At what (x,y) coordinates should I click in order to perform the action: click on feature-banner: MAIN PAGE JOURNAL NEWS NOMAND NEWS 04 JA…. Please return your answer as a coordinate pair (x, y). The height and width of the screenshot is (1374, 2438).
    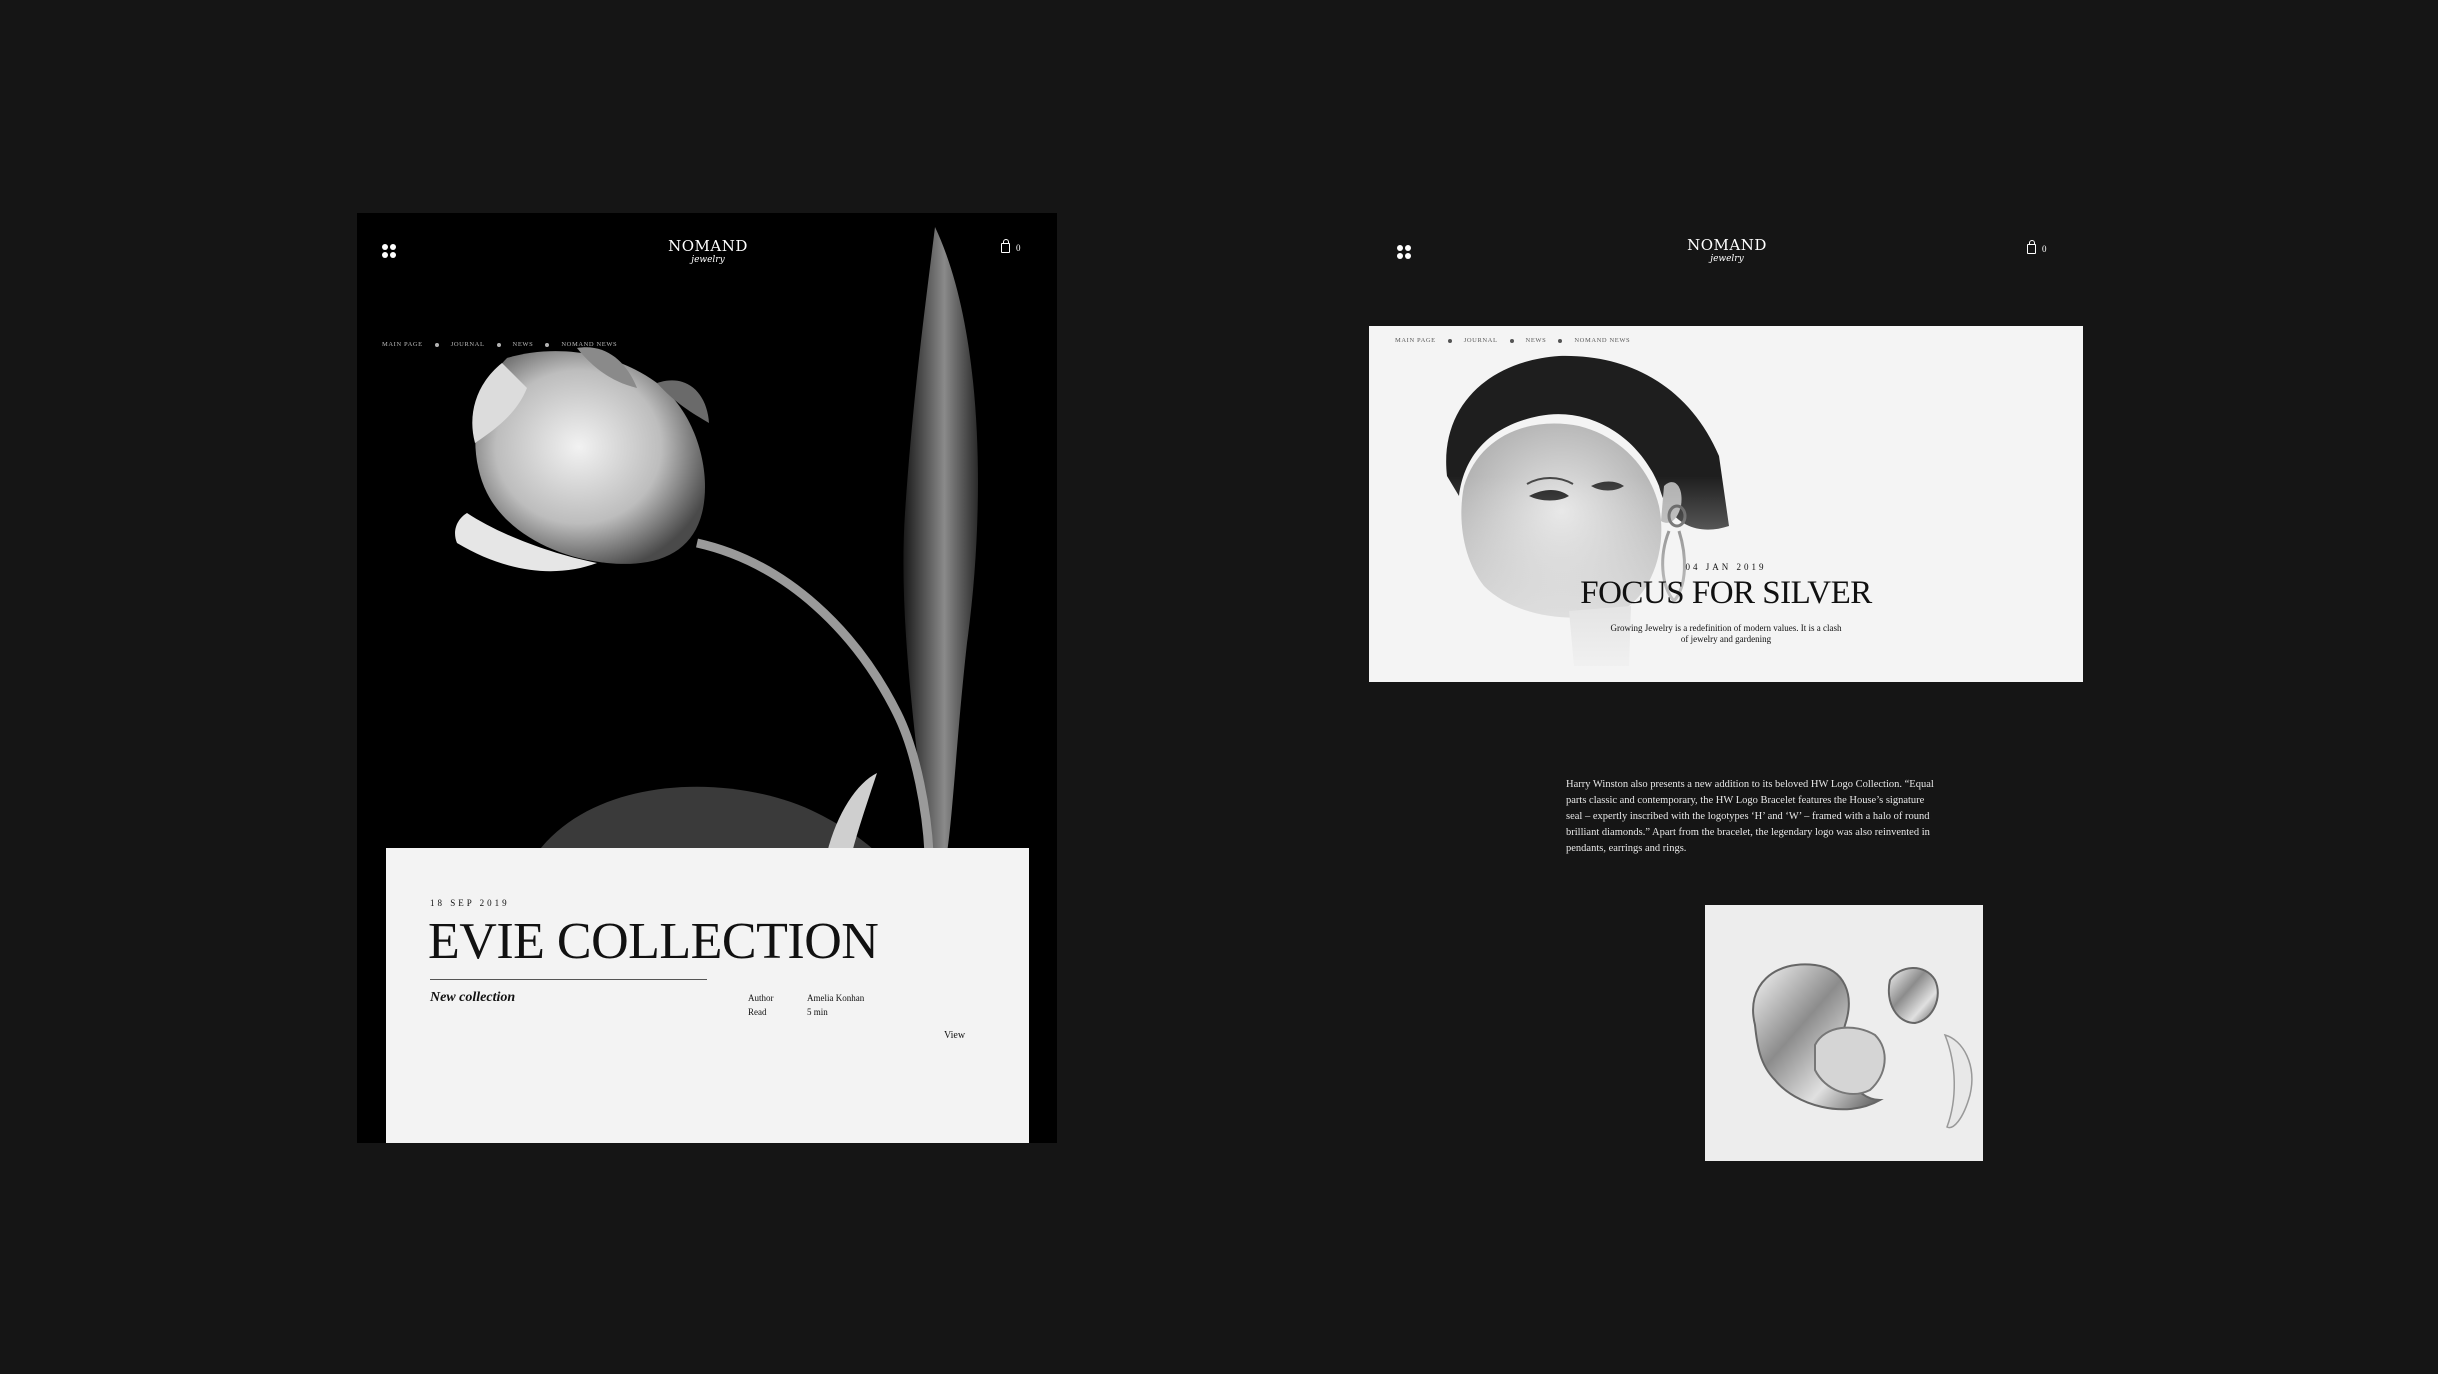
    Looking at the image, I should click on (1726, 504).